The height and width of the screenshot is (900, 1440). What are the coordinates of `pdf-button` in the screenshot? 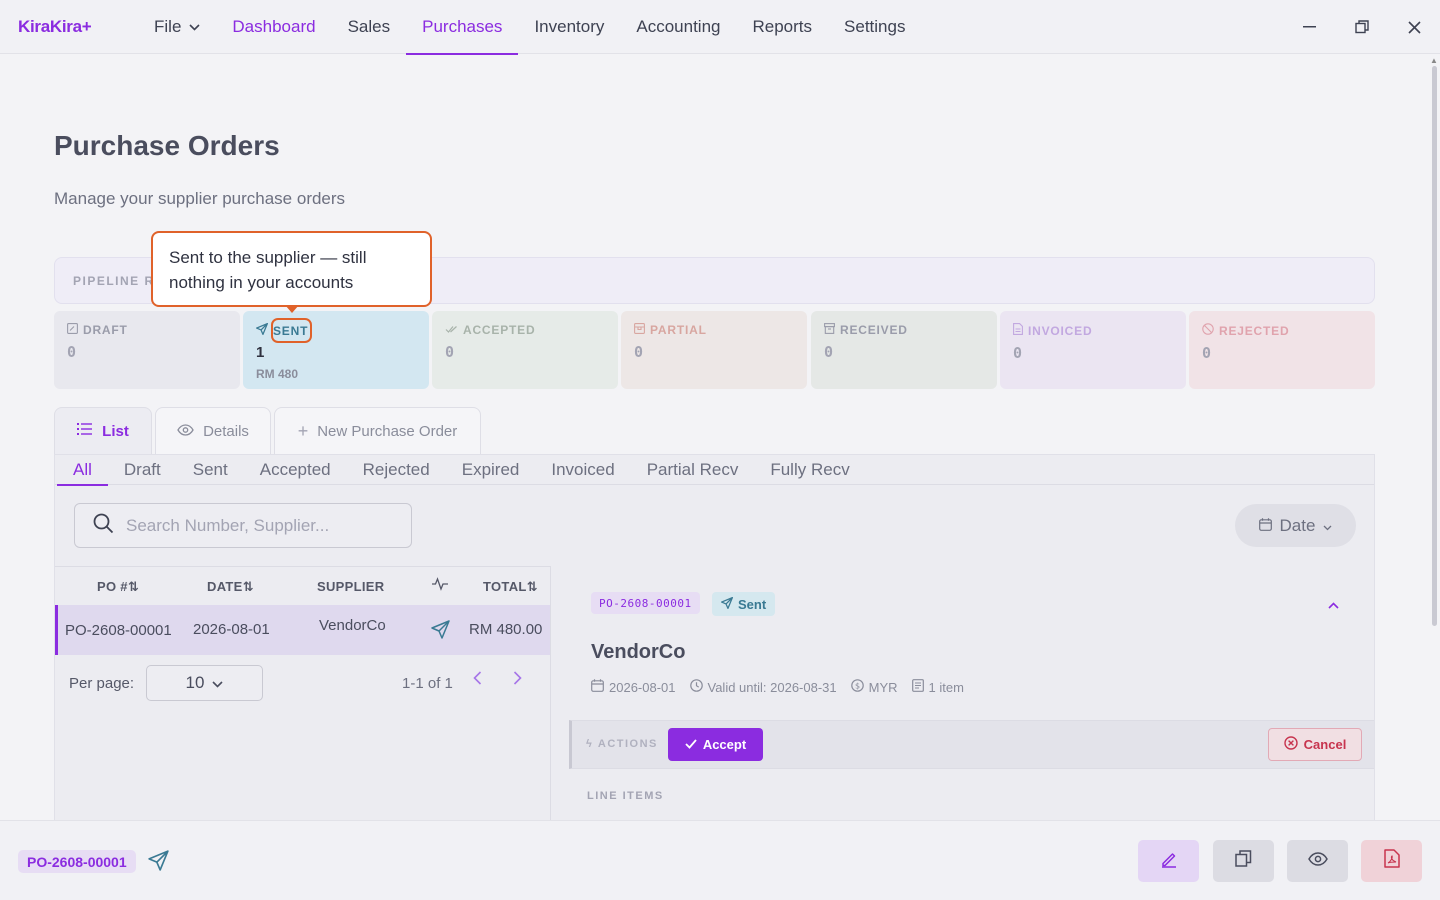 It's located at (1391, 861).